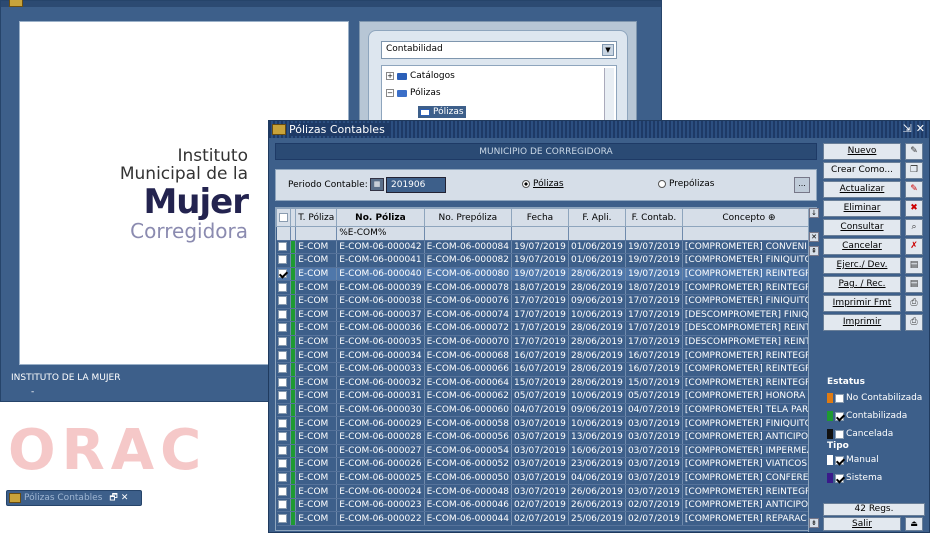  I want to click on no-poliza-cell: E-COM-06-000025, so click(380, 478).